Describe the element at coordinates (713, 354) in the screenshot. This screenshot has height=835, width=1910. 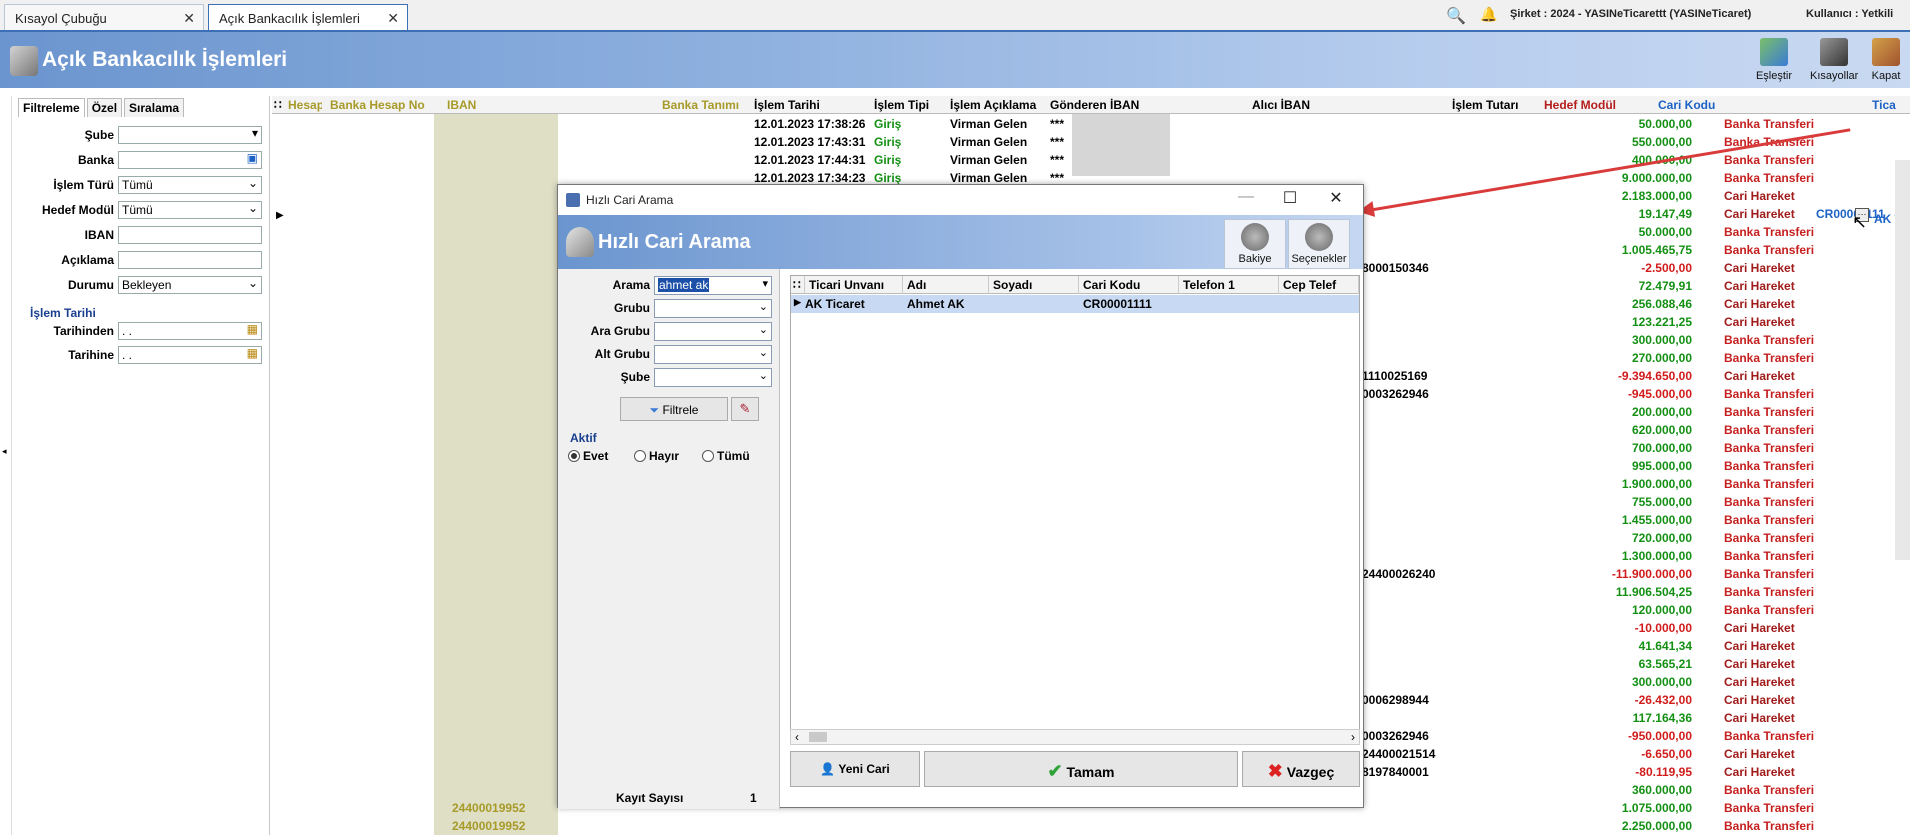
I see `alt-grubu-select: ⌄` at that location.